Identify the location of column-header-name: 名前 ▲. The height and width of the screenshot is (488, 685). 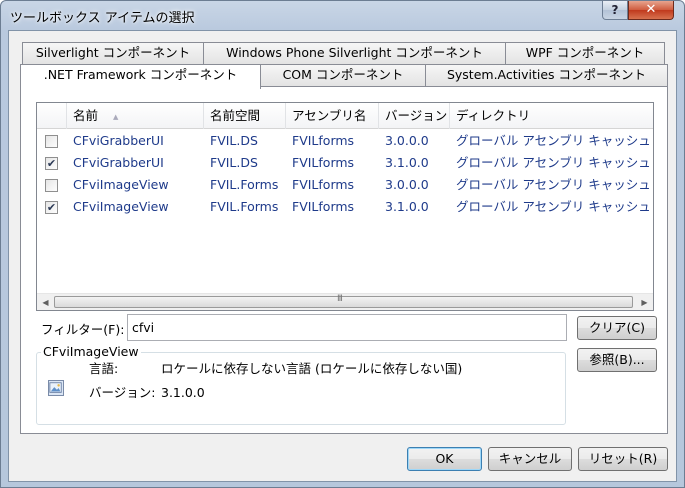
(135, 116).